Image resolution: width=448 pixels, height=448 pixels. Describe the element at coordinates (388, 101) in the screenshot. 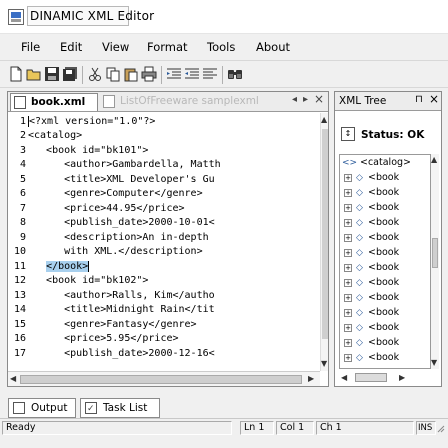

I see `tree-header: XML Tree ⊓ ×` at that location.